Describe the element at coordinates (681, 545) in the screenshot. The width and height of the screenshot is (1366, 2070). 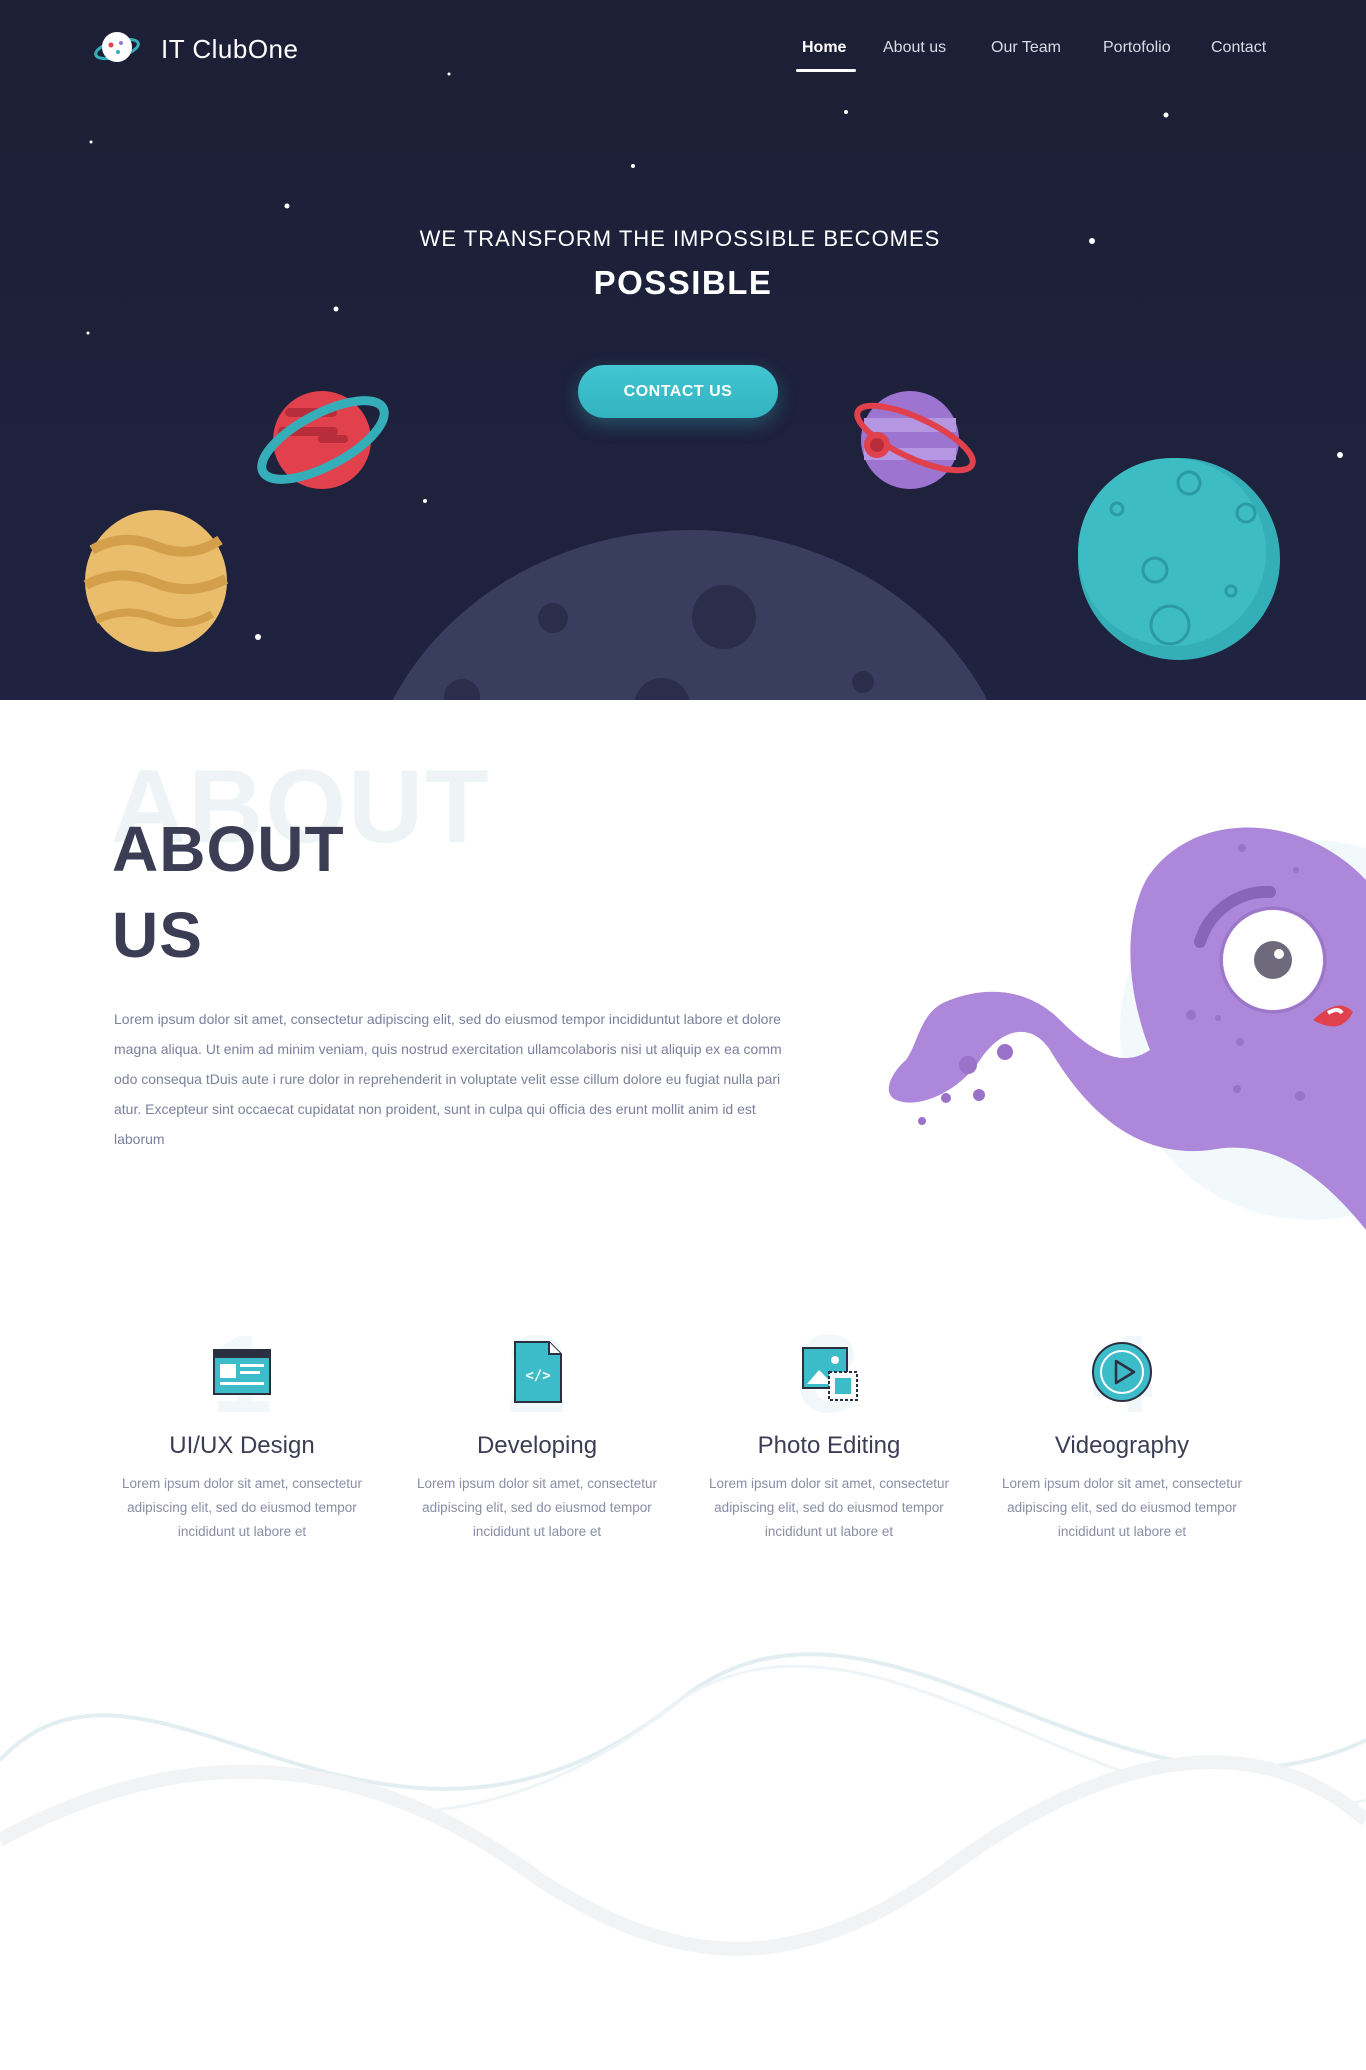
I see `hero-planets-illustration` at that location.